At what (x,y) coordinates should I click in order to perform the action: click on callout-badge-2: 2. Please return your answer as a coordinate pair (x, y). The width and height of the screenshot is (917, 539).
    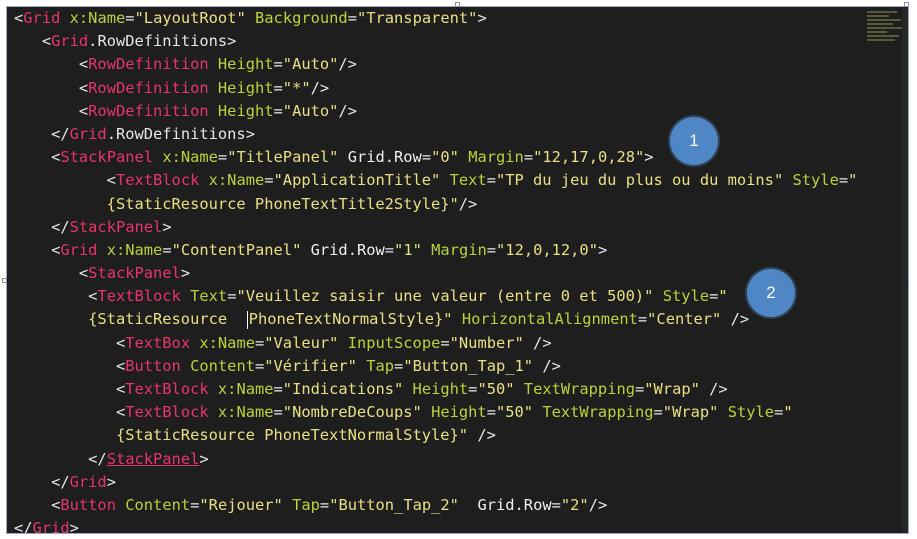
    Looking at the image, I should click on (771, 293).